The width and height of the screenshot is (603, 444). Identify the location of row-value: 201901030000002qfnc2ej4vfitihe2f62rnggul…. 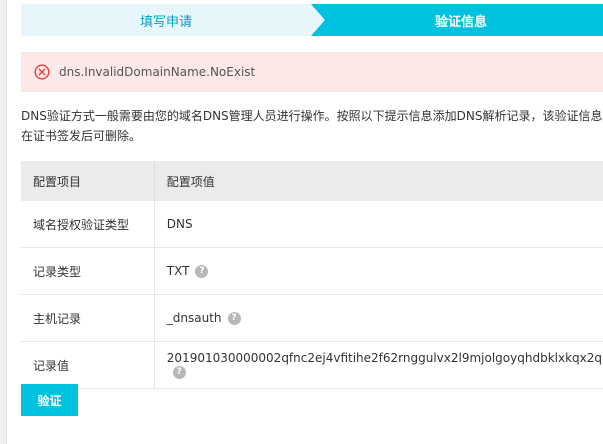
(378, 365).